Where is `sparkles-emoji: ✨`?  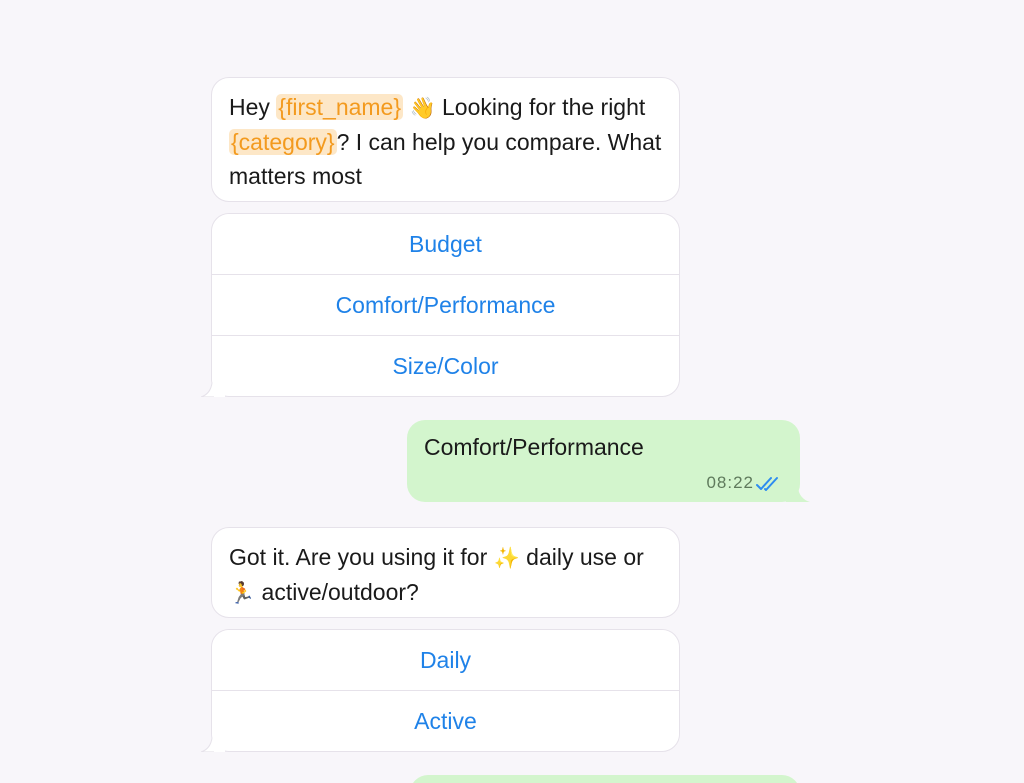 sparkles-emoji: ✨ is located at coordinates (506, 558).